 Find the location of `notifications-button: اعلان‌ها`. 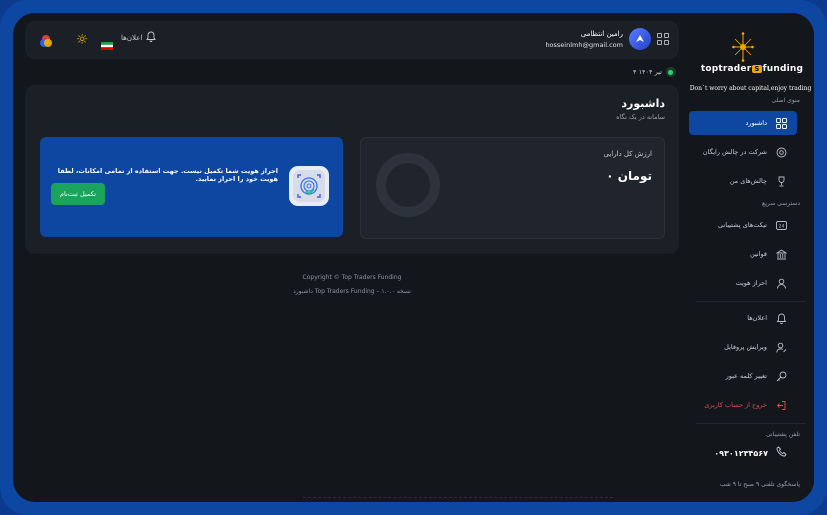

notifications-button: اعلان‌ها is located at coordinates (139, 38).